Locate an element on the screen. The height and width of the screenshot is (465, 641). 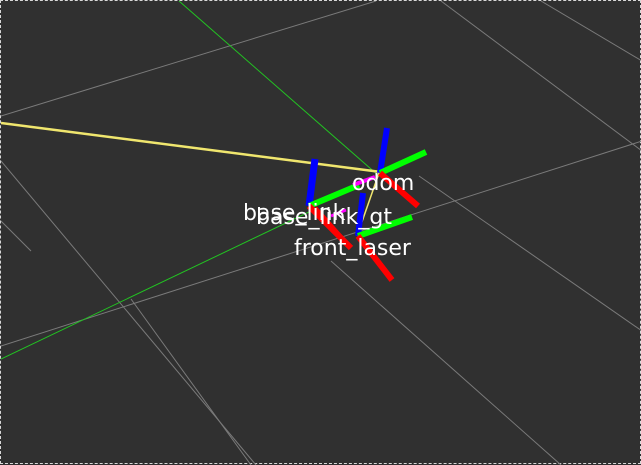
odom-y-axis is located at coordinates (403, 162).